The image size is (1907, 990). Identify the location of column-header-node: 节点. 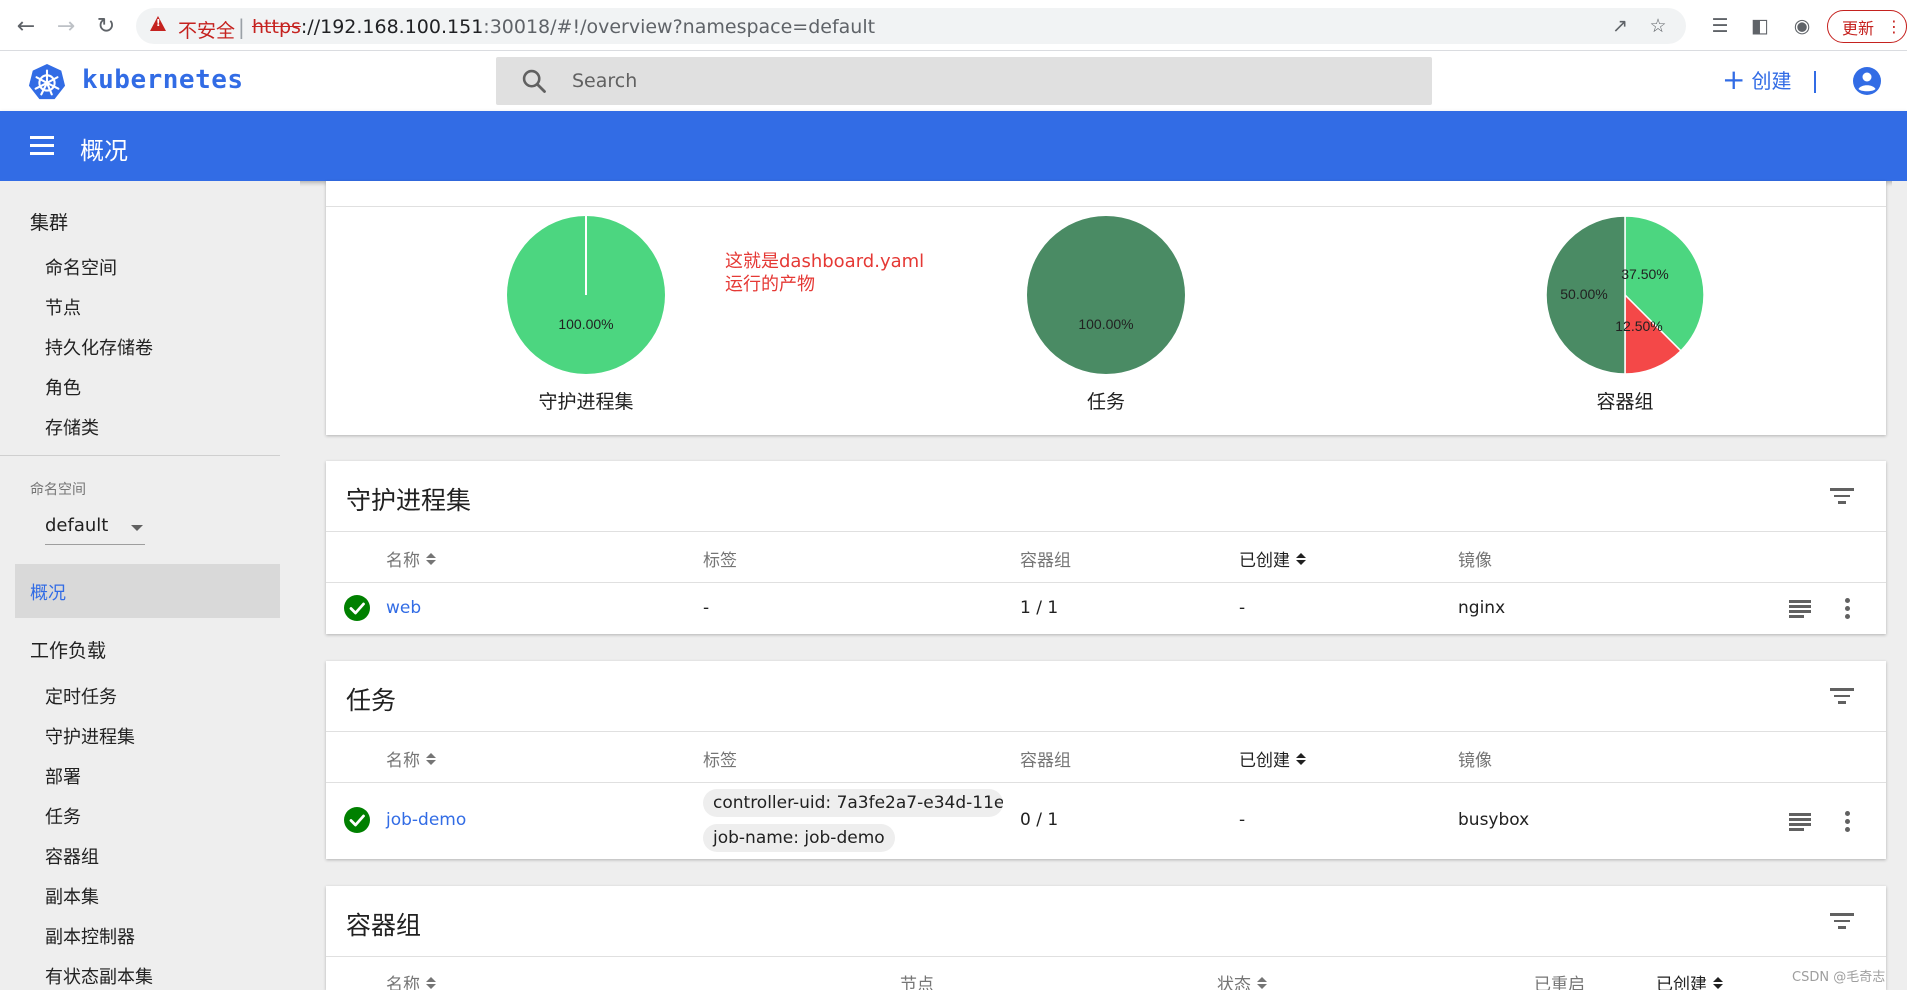
(917, 982).